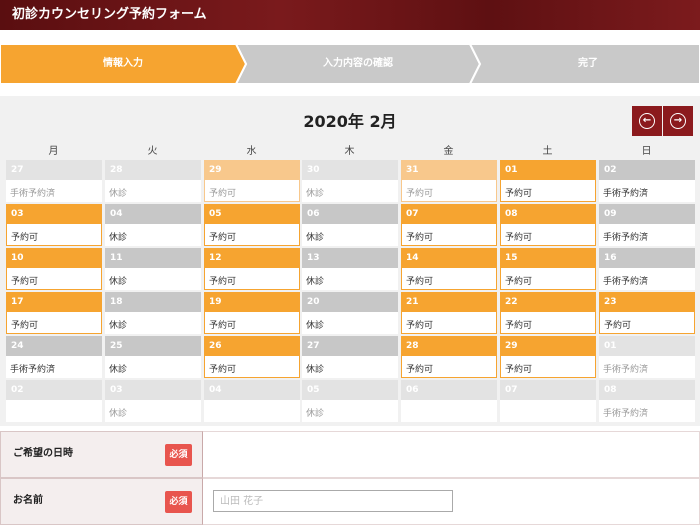 The width and height of the screenshot is (700, 525). Describe the element at coordinates (153, 225) in the screenshot. I see `calendar-day: 04 休診` at that location.